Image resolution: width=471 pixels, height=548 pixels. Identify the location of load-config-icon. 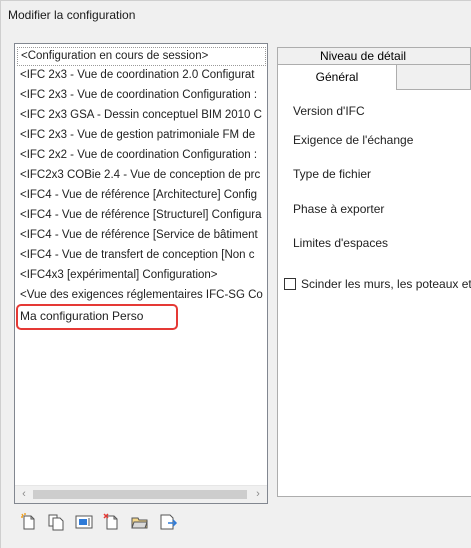
(140, 522).